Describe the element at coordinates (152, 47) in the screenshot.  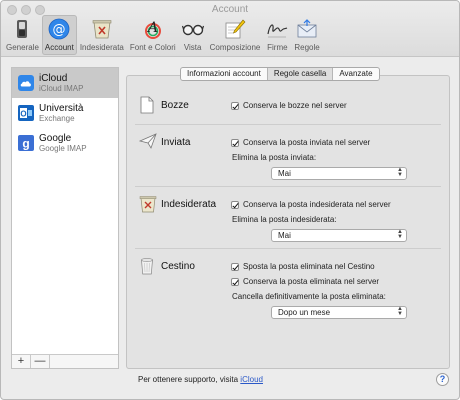
I see `toolbar-label: Font e Colori` at that location.